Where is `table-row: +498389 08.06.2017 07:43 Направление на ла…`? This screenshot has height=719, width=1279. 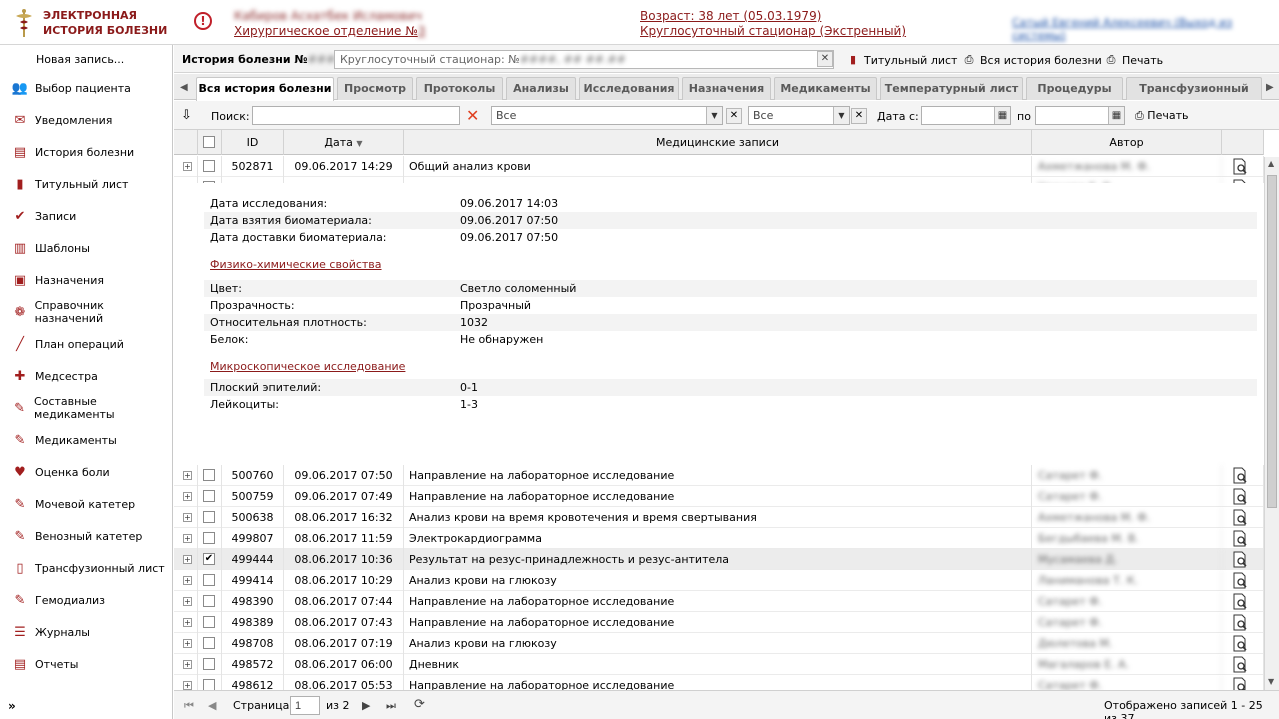
table-row: +498389 08.06.2017 07:43 Направление на ла… is located at coordinates (719, 622).